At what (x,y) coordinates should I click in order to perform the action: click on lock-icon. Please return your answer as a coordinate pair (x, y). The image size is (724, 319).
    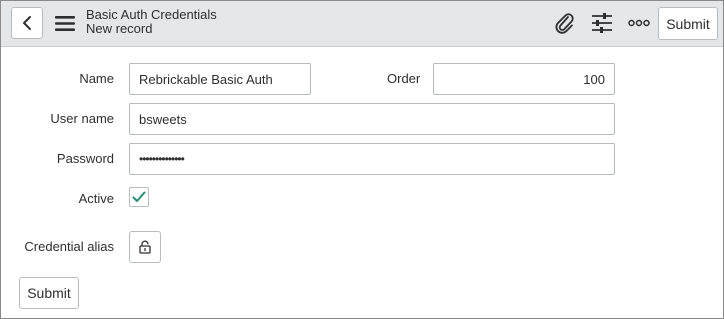
    Looking at the image, I should click on (145, 247).